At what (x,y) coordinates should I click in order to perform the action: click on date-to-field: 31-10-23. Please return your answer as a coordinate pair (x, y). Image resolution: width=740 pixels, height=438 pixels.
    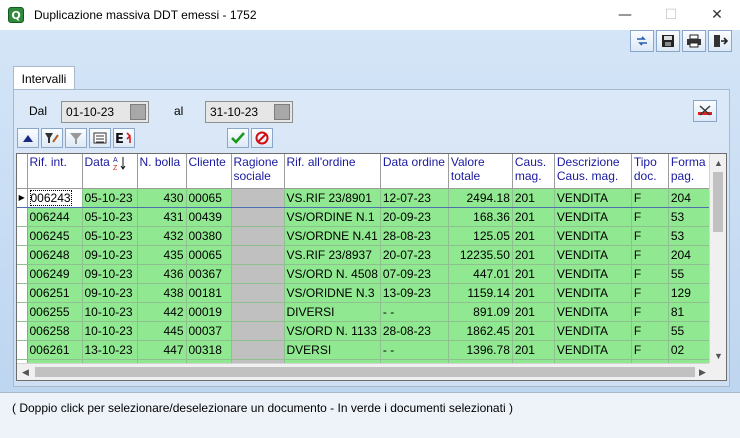
    Looking at the image, I should click on (249, 112).